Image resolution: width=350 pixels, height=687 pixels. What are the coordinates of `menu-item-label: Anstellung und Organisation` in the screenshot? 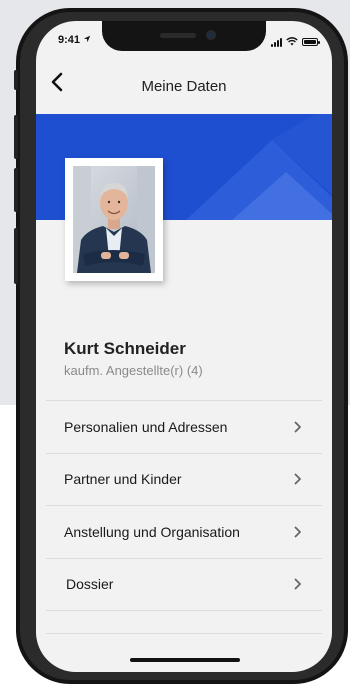 It's located at (152, 531).